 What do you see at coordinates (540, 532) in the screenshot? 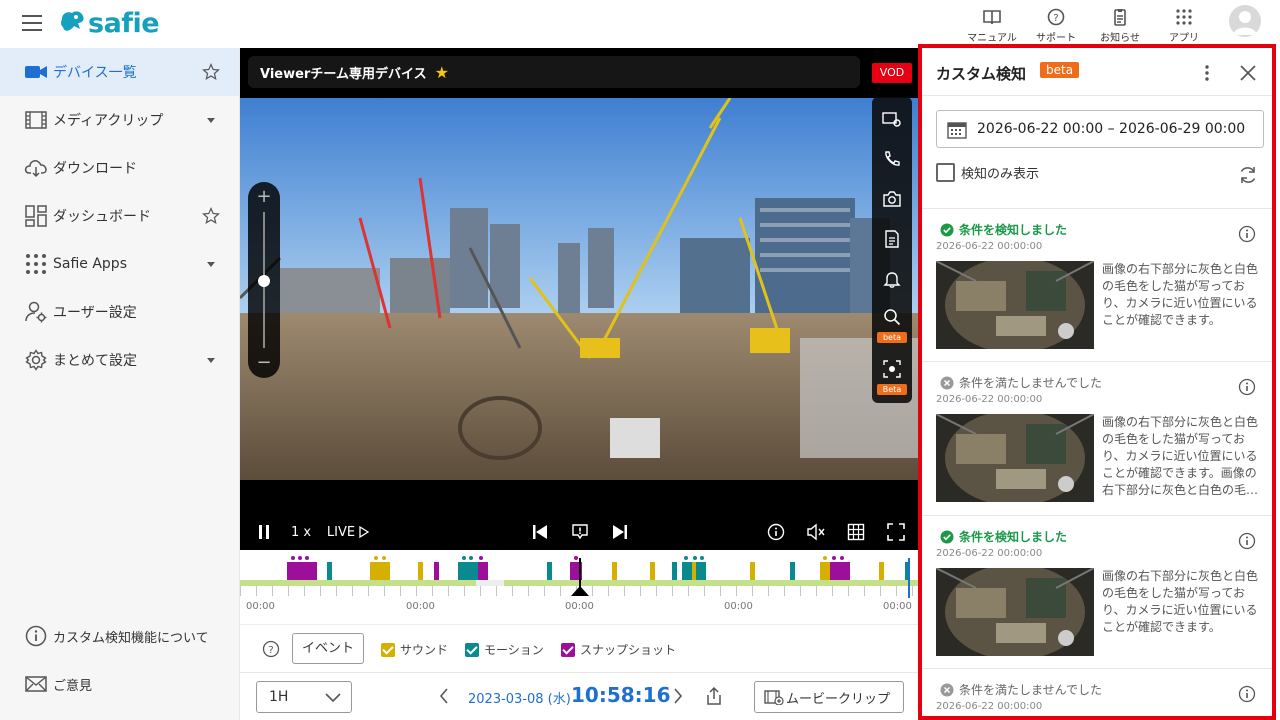
I see `skip-back-icon` at bounding box center [540, 532].